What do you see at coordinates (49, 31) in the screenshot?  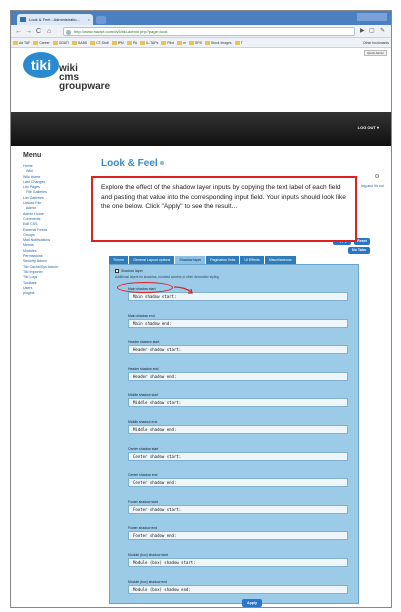 I see `home-icon: ⌂` at bounding box center [49, 31].